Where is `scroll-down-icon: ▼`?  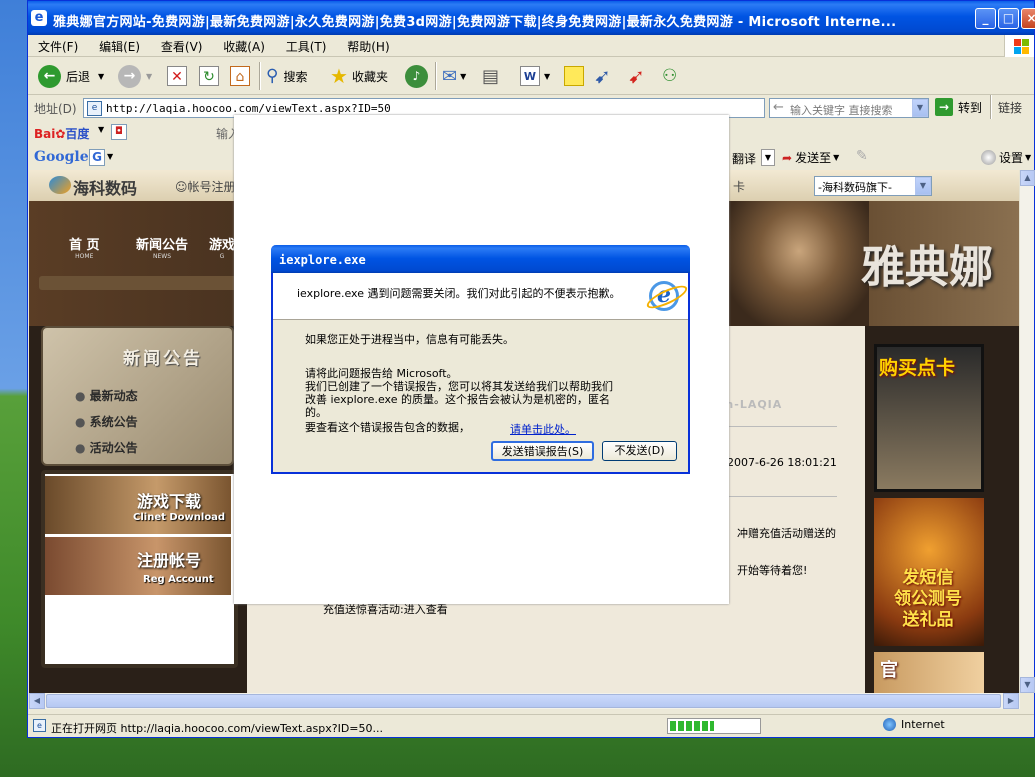 scroll-down-icon: ▼ is located at coordinates (1027, 685).